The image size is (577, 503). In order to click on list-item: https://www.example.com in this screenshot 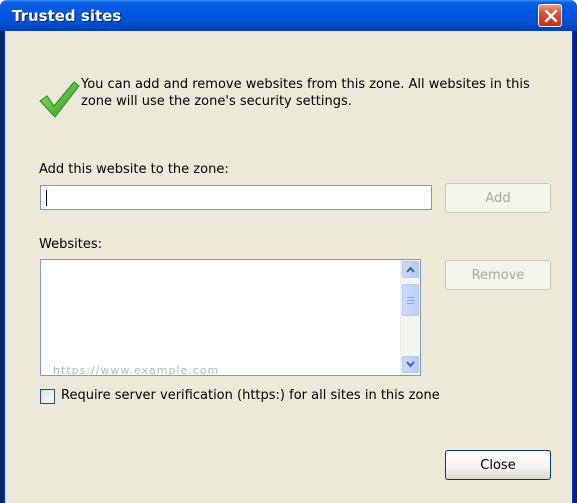, I will do `click(136, 369)`.